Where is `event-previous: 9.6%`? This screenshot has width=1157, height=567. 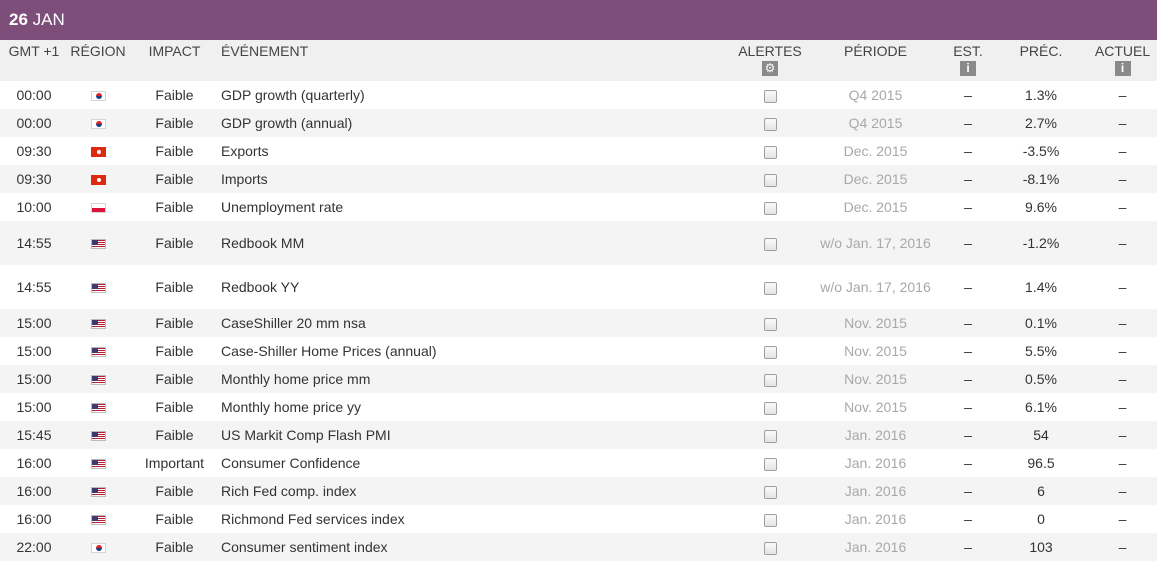 event-previous: 9.6% is located at coordinates (1041, 207).